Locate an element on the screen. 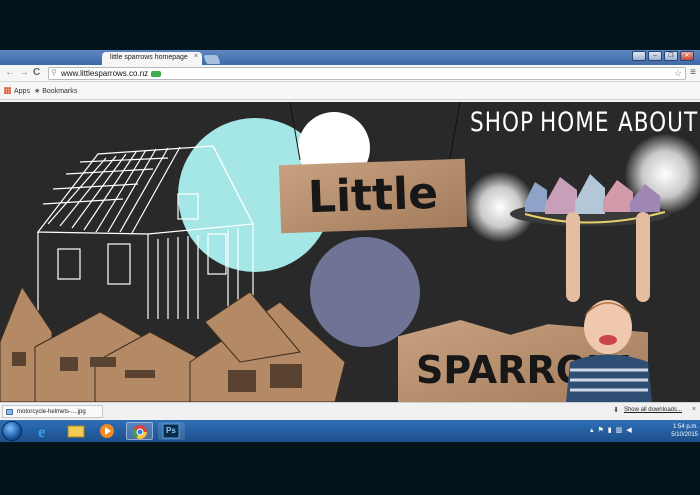 This screenshot has width=700, height=495. sign-text-little: Little is located at coordinates (373, 195).